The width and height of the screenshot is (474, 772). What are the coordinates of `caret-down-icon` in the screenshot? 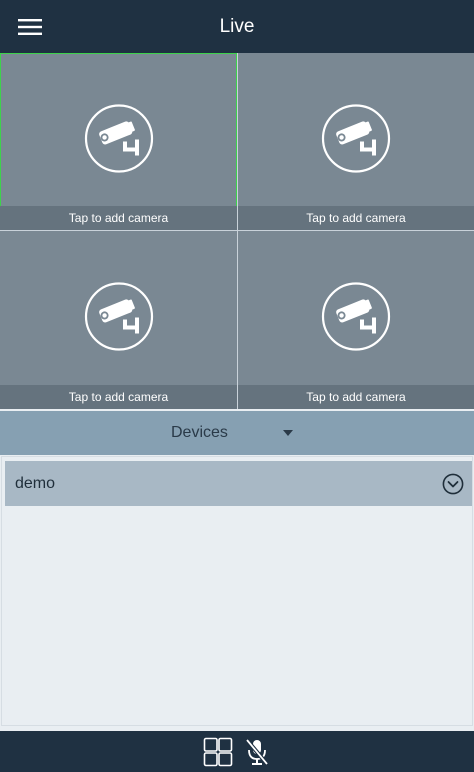 It's located at (288, 433).